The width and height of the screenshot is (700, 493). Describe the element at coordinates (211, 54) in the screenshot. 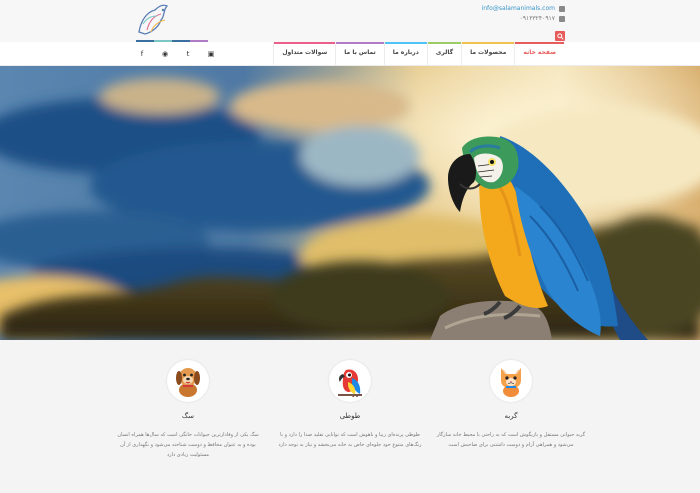

I see `instagram-icon: ▣` at that location.